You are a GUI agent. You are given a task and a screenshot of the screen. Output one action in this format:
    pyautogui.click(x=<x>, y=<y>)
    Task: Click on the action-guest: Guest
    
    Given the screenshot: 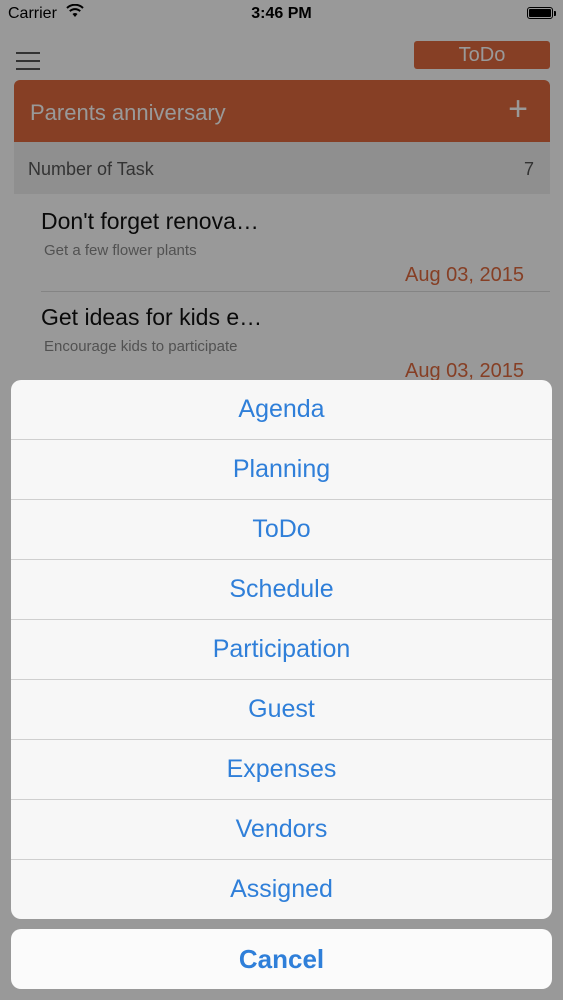 What is the action you would take?
    pyautogui.click(x=281, y=710)
    